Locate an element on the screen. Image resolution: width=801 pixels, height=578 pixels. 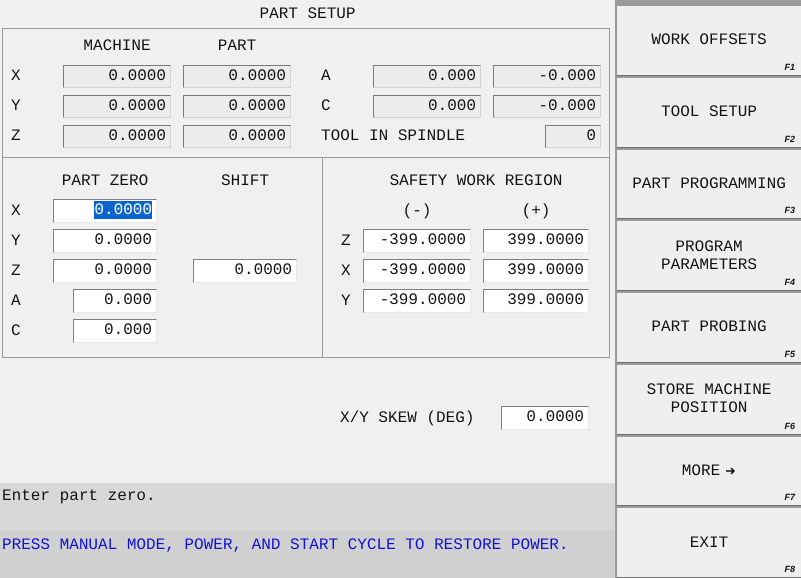
softkey-button: PART PROGRAMMING F3 is located at coordinates (709, 185).